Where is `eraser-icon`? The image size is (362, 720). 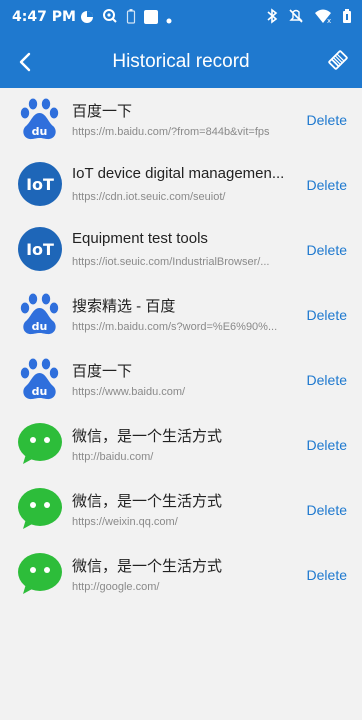
eraser-icon is located at coordinates (338, 60).